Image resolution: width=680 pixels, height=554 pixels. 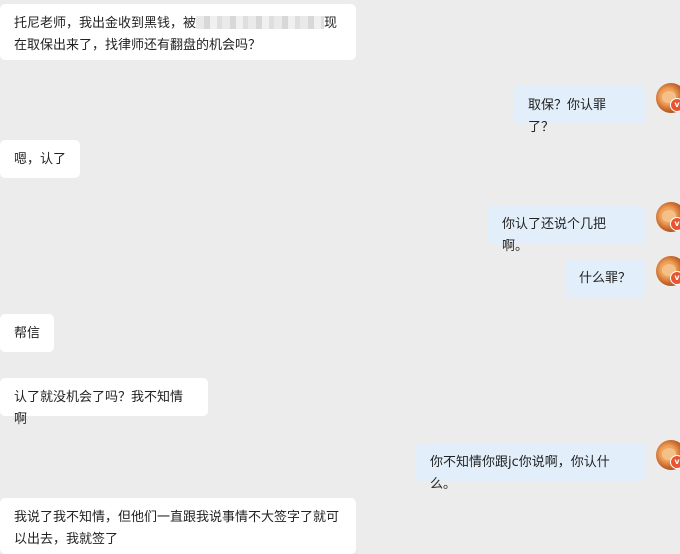 I want to click on message-text-line: 在取保出来了，找律师还有翻盘的机会吗？, so click(x=138, y=45).